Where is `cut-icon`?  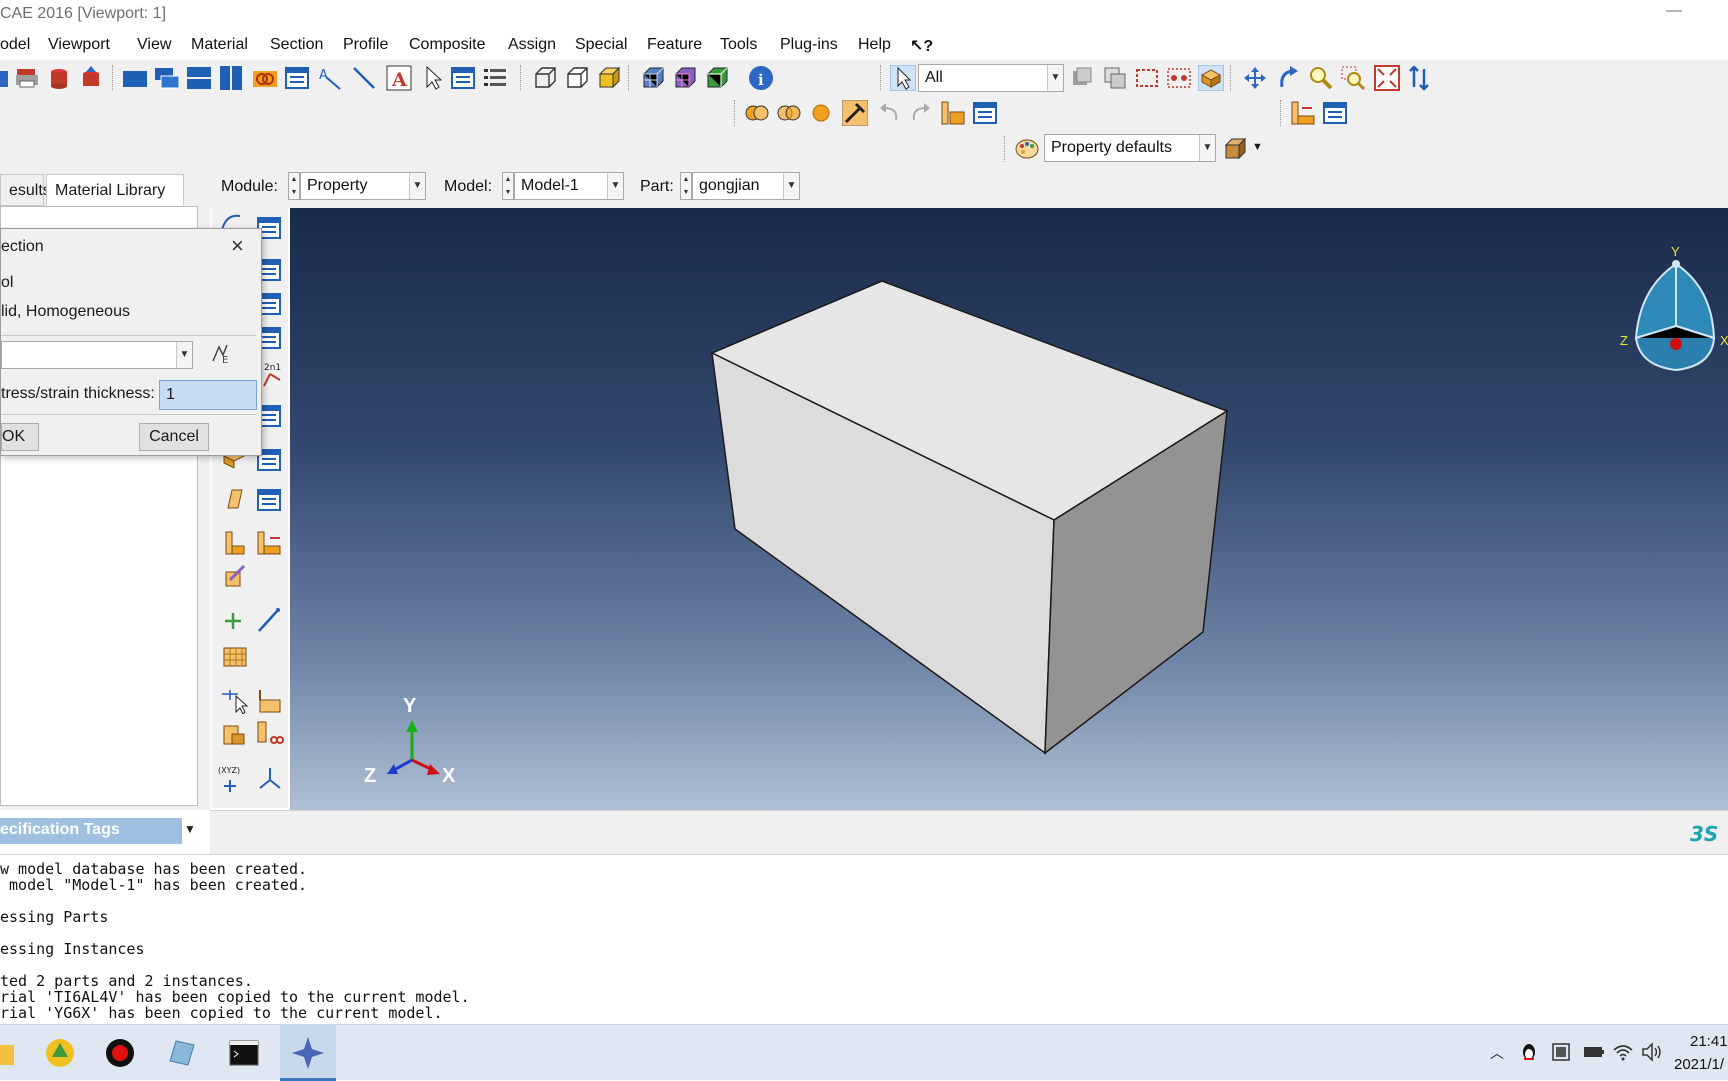
cut-icon is located at coordinates (270, 734).